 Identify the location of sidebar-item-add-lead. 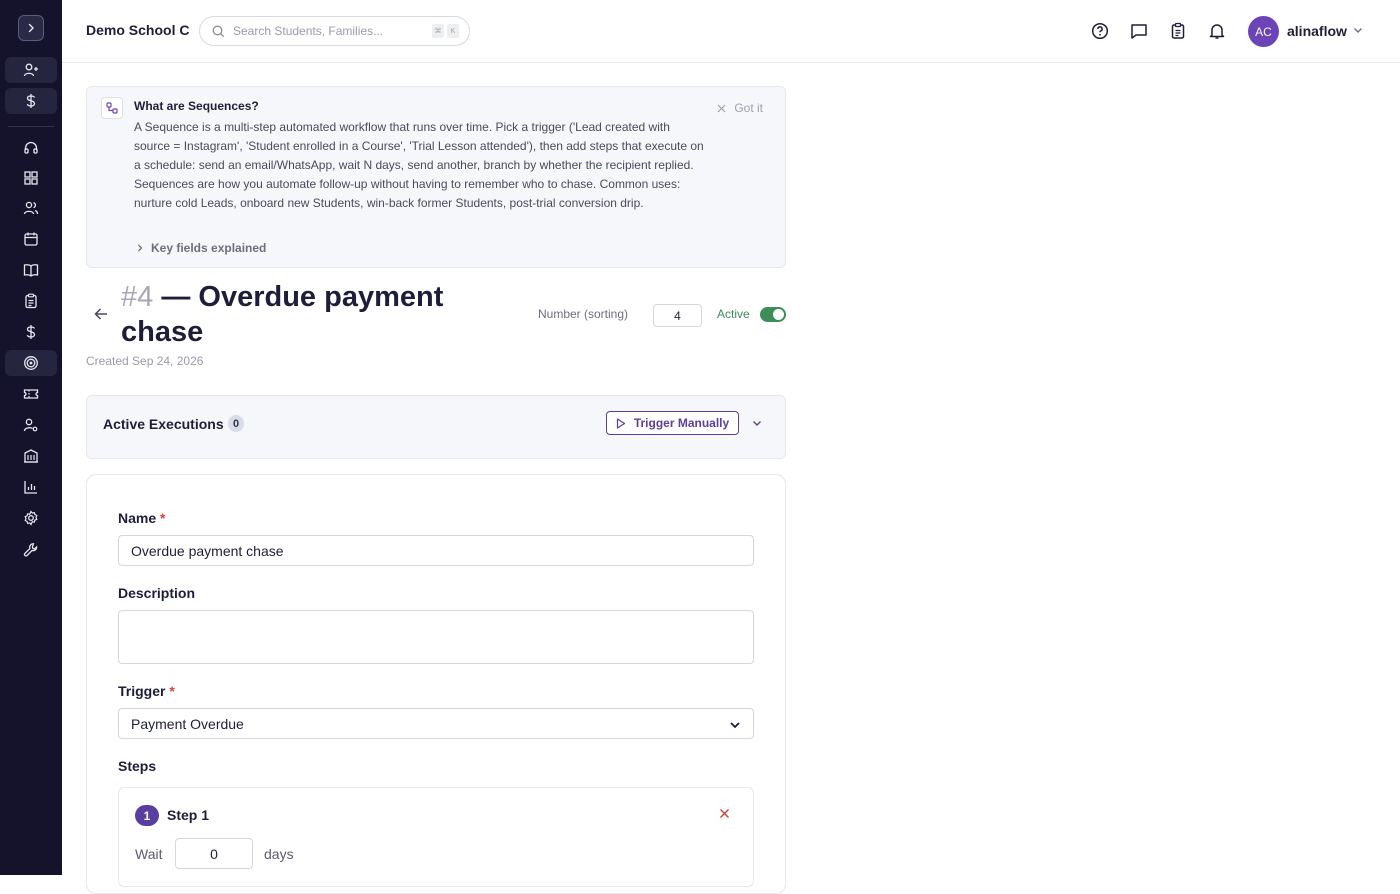
(31, 70).